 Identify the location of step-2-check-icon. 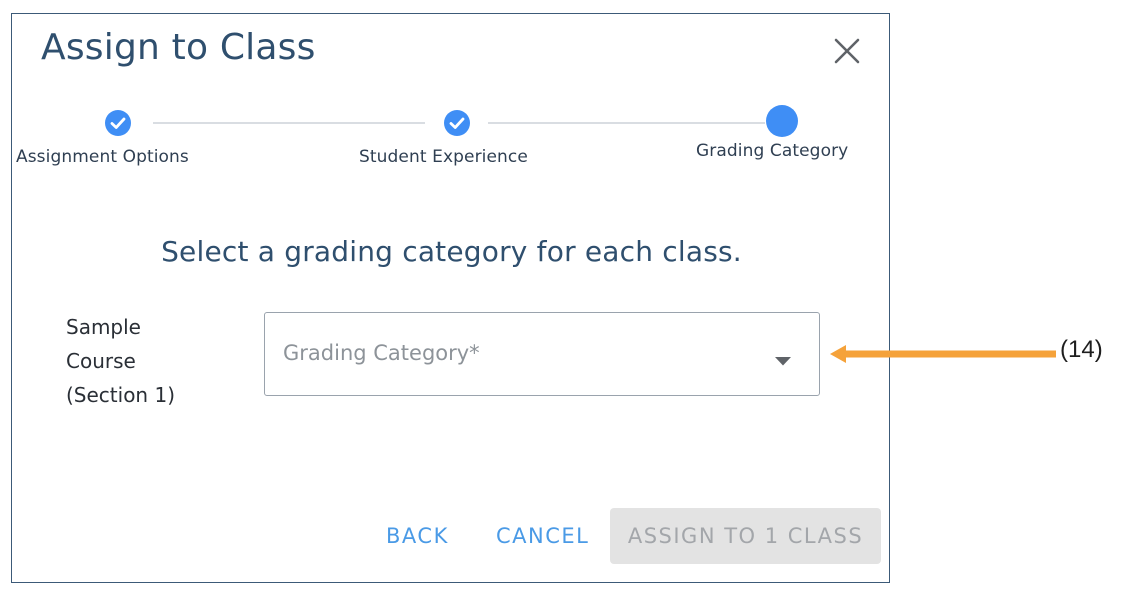
(457, 123).